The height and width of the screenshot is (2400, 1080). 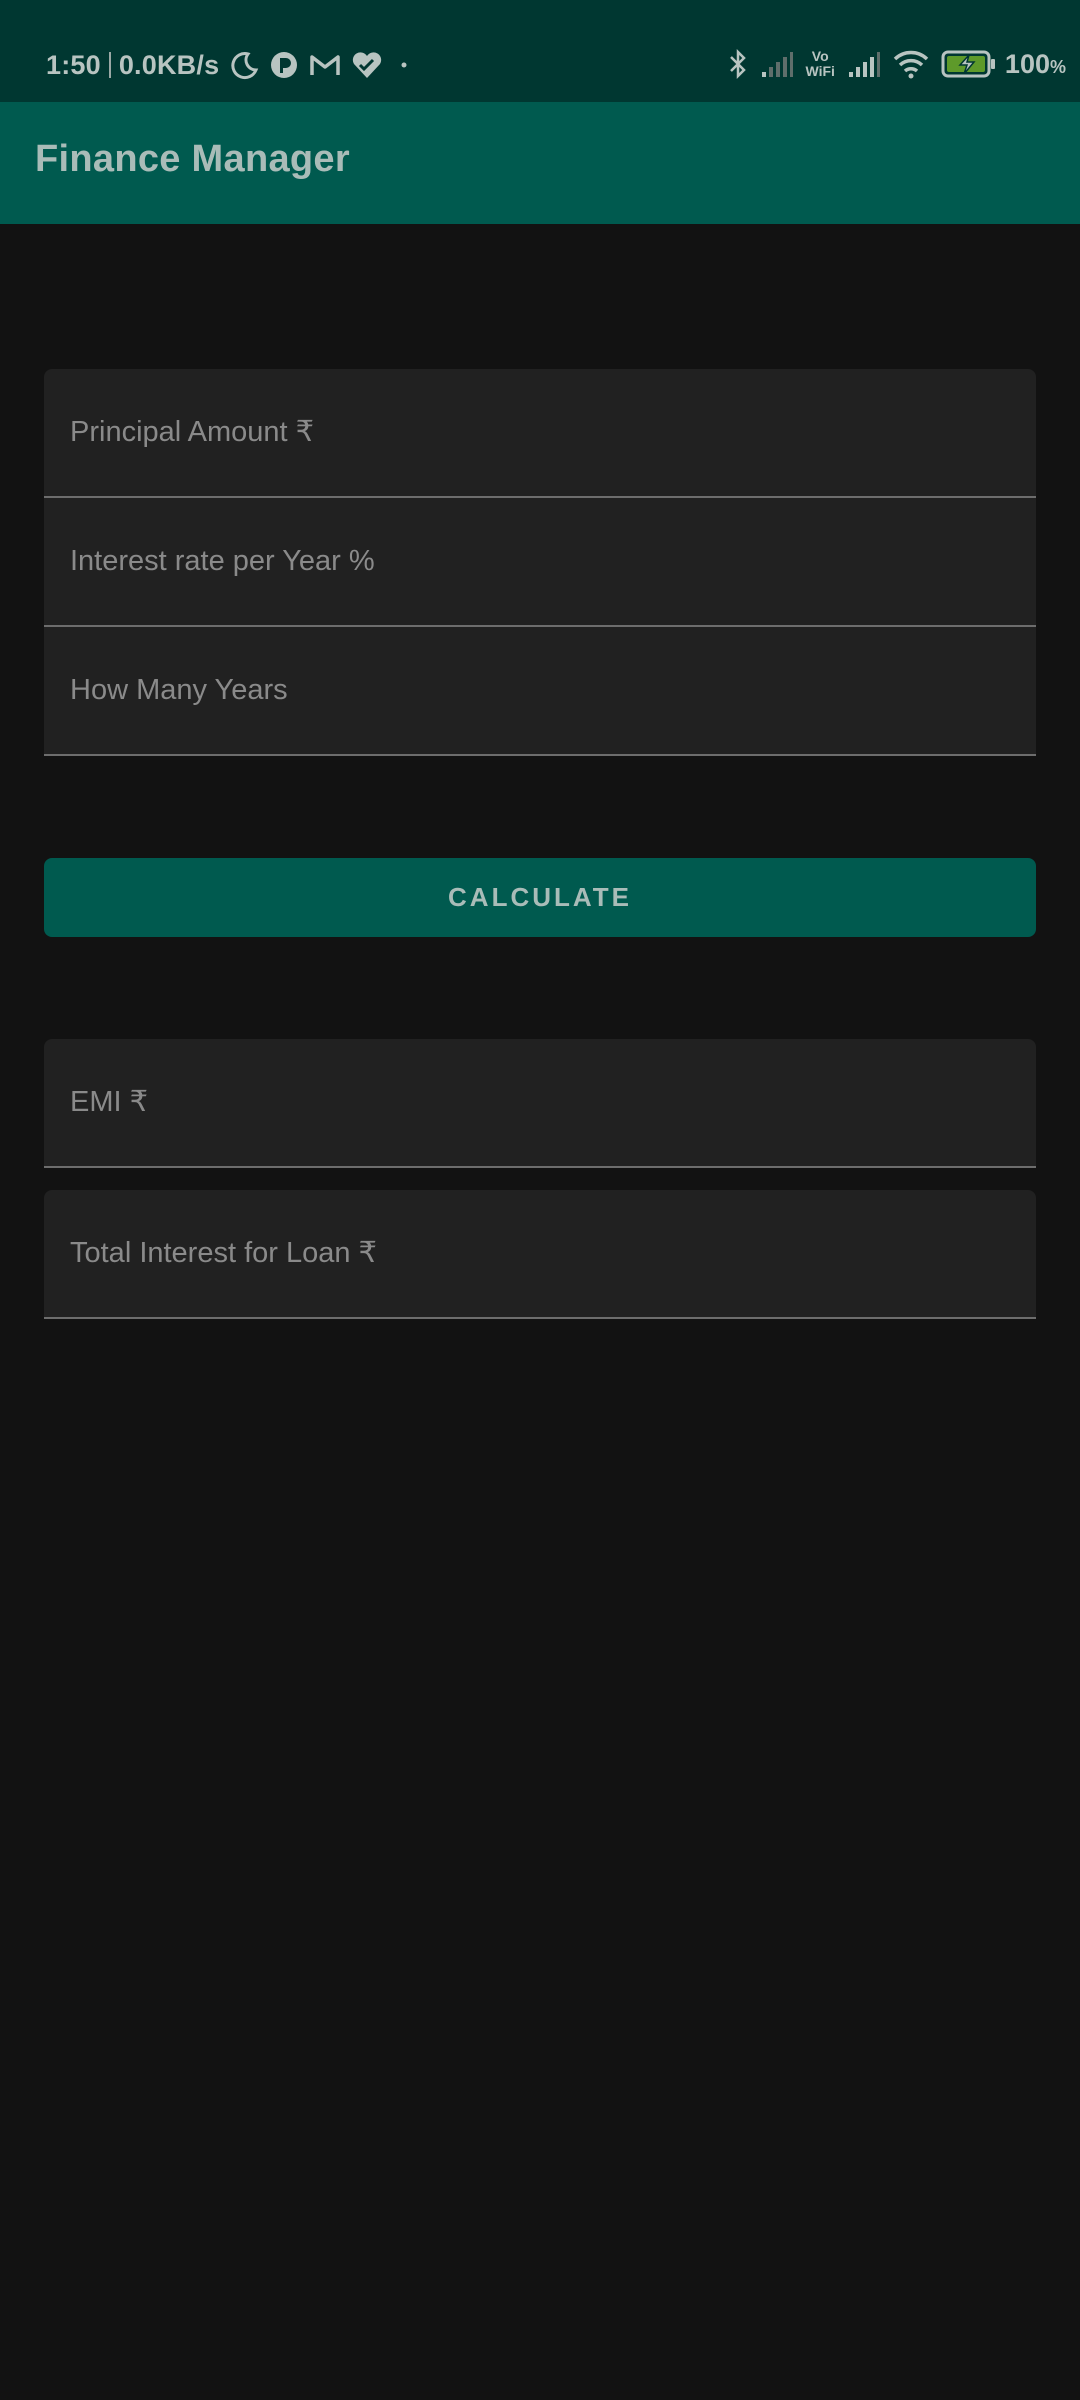 I want to click on dot-icon, so click(x=404, y=65).